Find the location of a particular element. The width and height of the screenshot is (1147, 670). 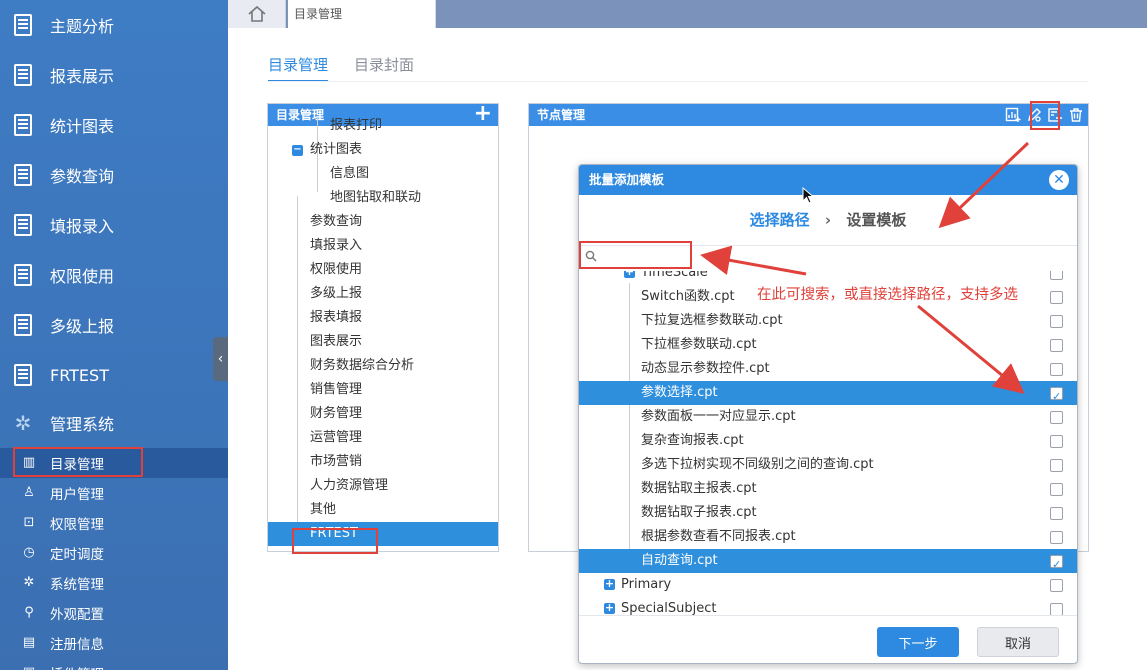

tree-node: 人力资源管理 is located at coordinates (383, 486).